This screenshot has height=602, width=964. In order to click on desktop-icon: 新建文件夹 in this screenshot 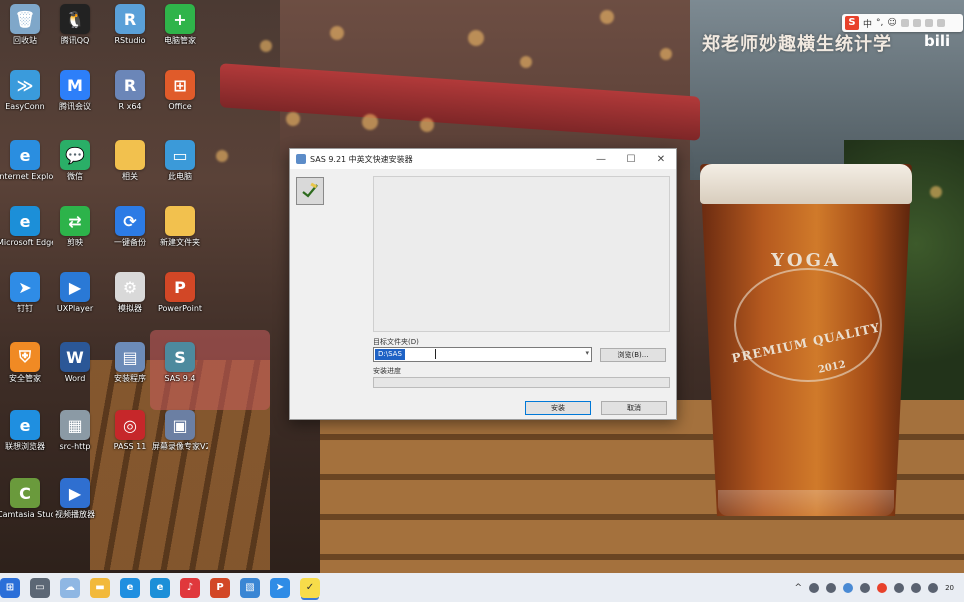, I will do `click(180, 227)`.